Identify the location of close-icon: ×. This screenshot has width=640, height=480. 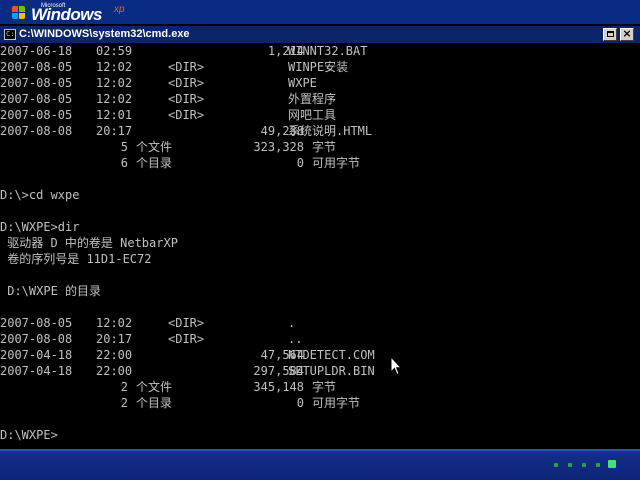
(627, 33).